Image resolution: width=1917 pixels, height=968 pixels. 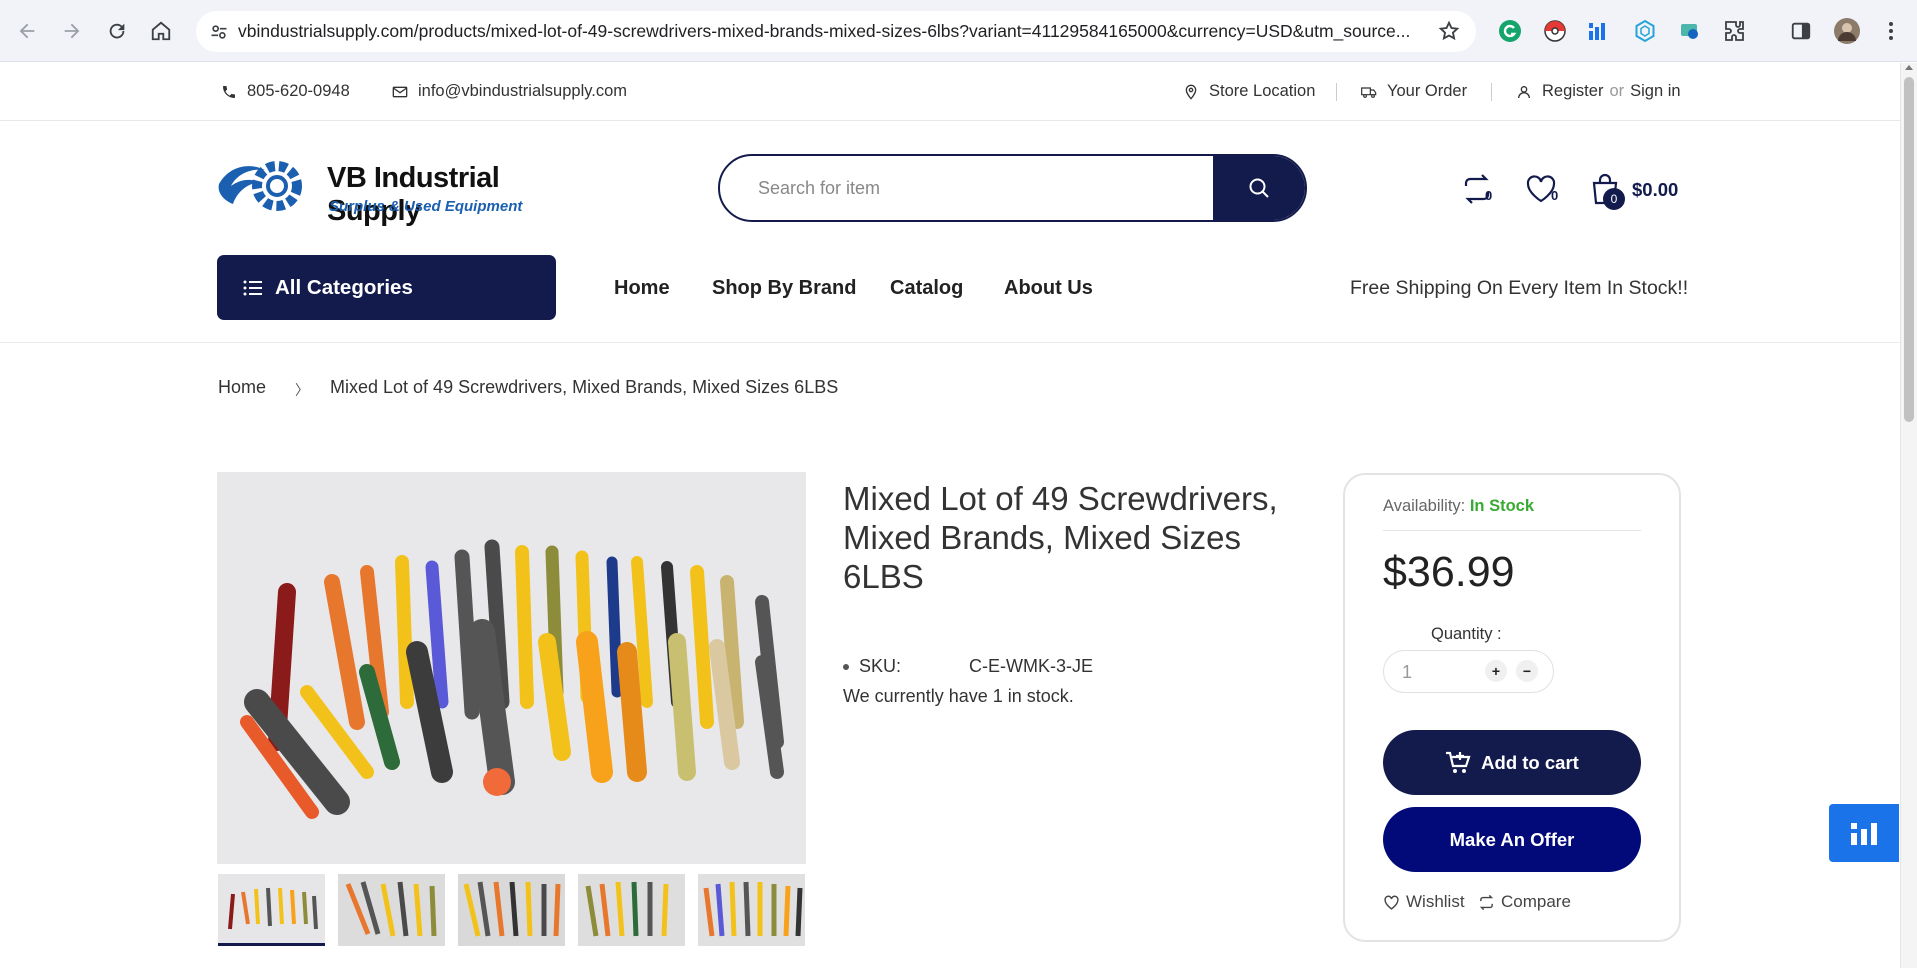 What do you see at coordinates (1449, 572) in the screenshot?
I see `product-price: $36.99` at bounding box center [1449, 572].